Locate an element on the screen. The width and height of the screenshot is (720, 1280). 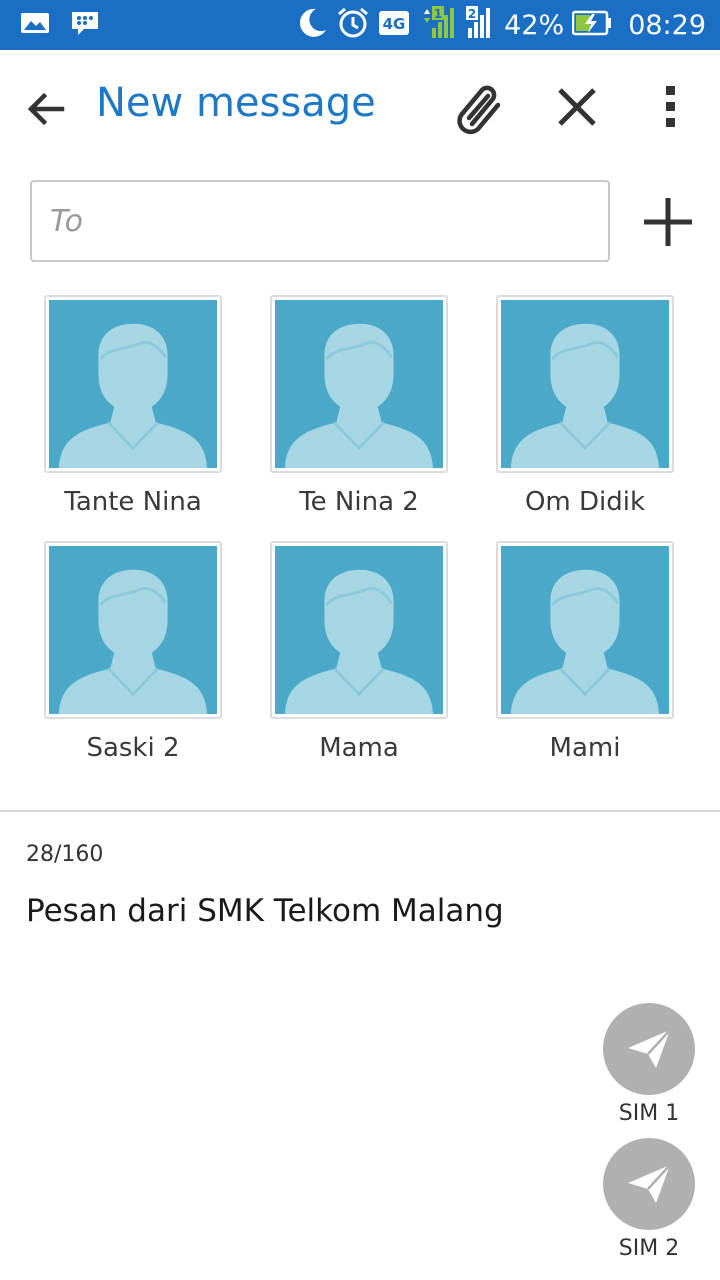
contact-tile: Tante Nina is located at coordinates (133, 406).